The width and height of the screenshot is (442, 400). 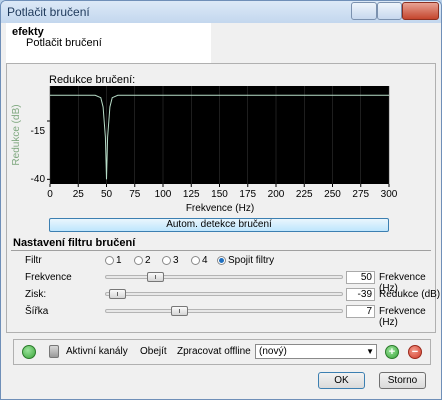 What do you see at coordinates (370, 351) in the screenshot?
I see `dropdown-arrow-icon: ▼` at bounding box center [370, 351].